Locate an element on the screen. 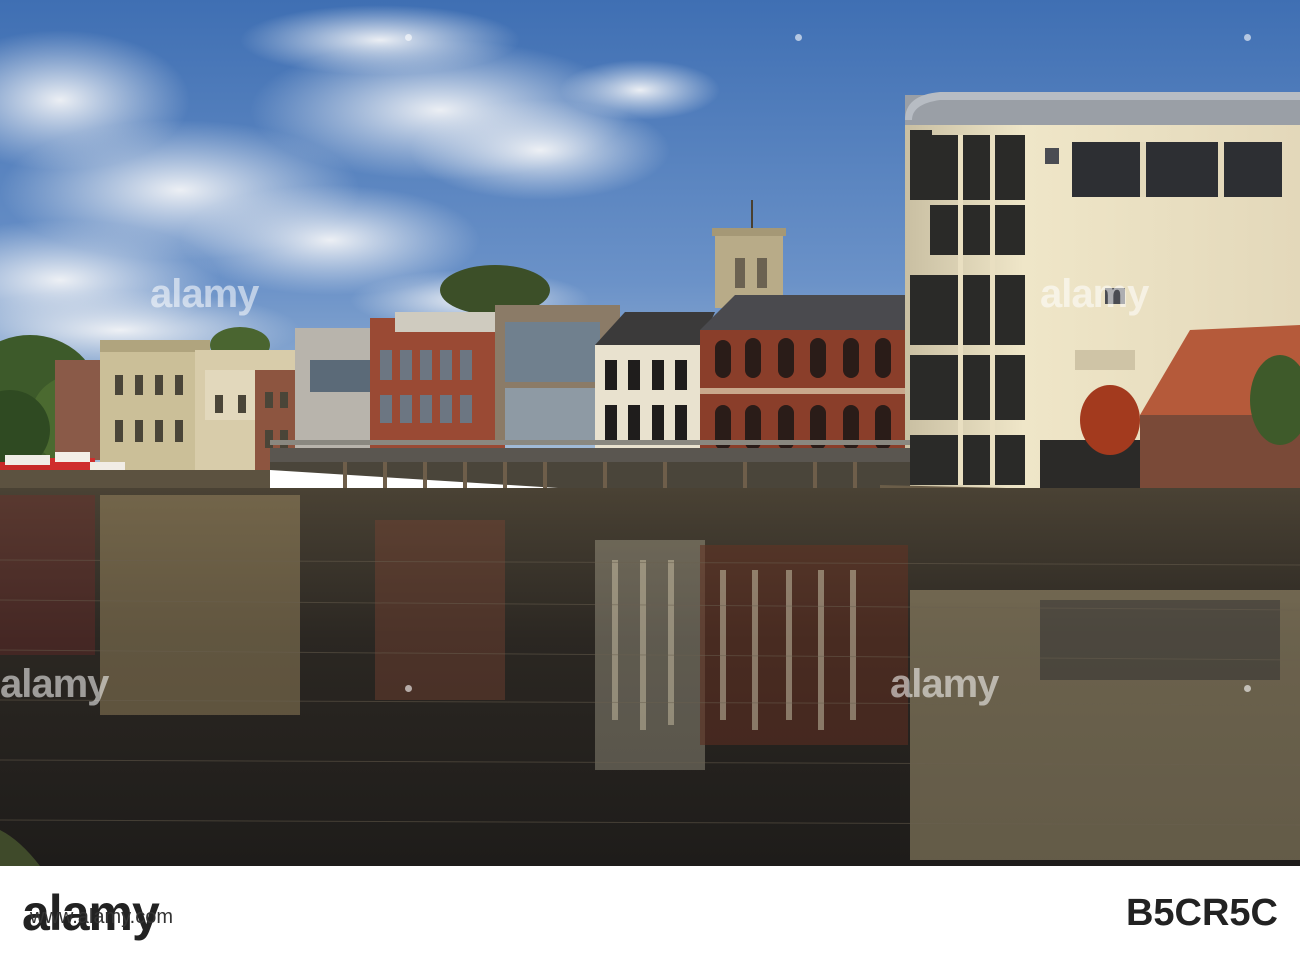  watermark-bottom-left: alamy is located at coordinates (54, 684).